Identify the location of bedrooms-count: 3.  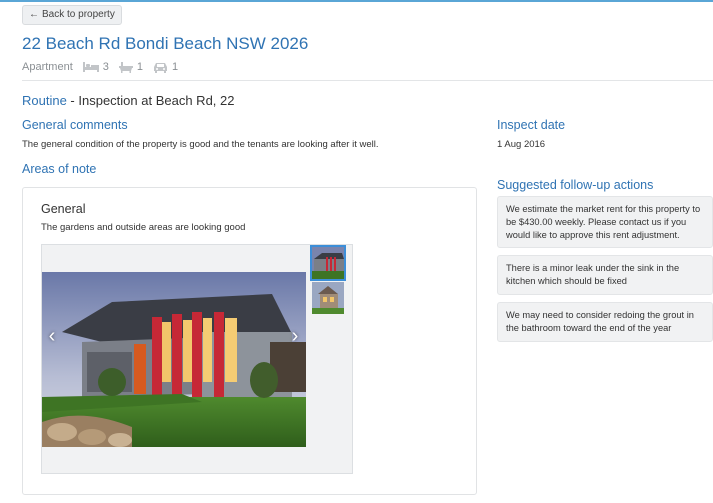
(95, 67).